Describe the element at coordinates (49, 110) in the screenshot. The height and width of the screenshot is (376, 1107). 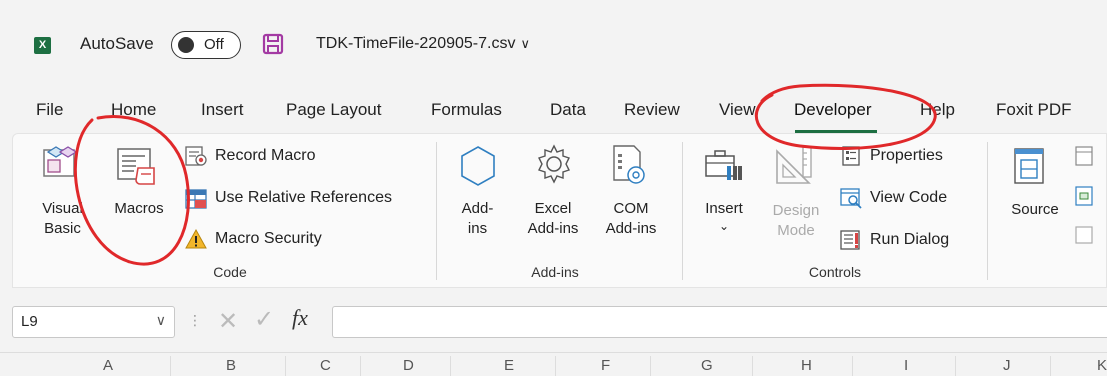
I see `tab-file: File` at that location.